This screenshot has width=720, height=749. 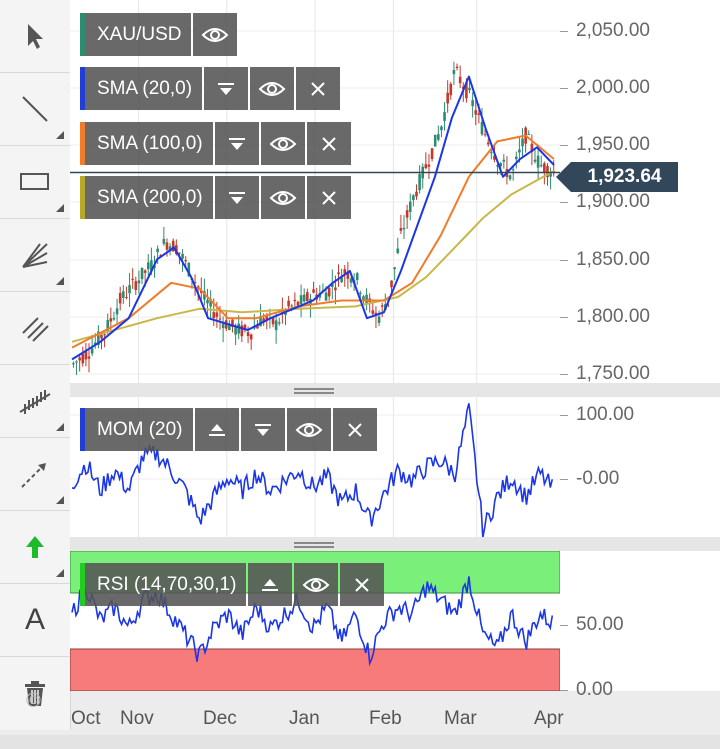 I want to click on mom-tick-label: 100.00, so click(x=605, y=414).